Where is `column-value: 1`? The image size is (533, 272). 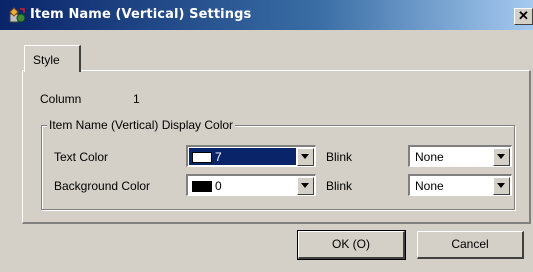
column-value: 1 is located at coordinates (136, 99).